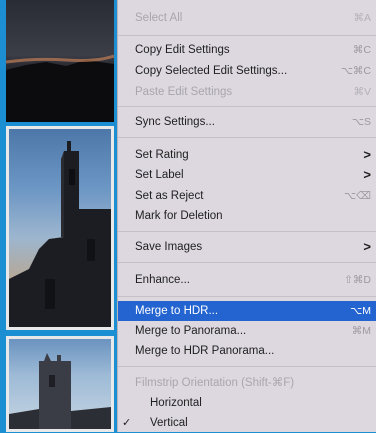 This screenshot has height=433, width=376. I want to click on menu-item-save-images: Save Images >, so click(247, 247).